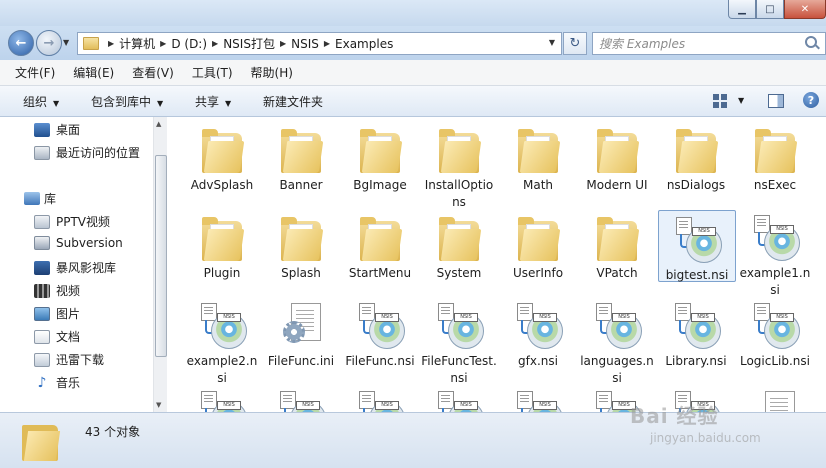  I want to click on sidebar-item-subversion: Subversion, so click(78, 243).